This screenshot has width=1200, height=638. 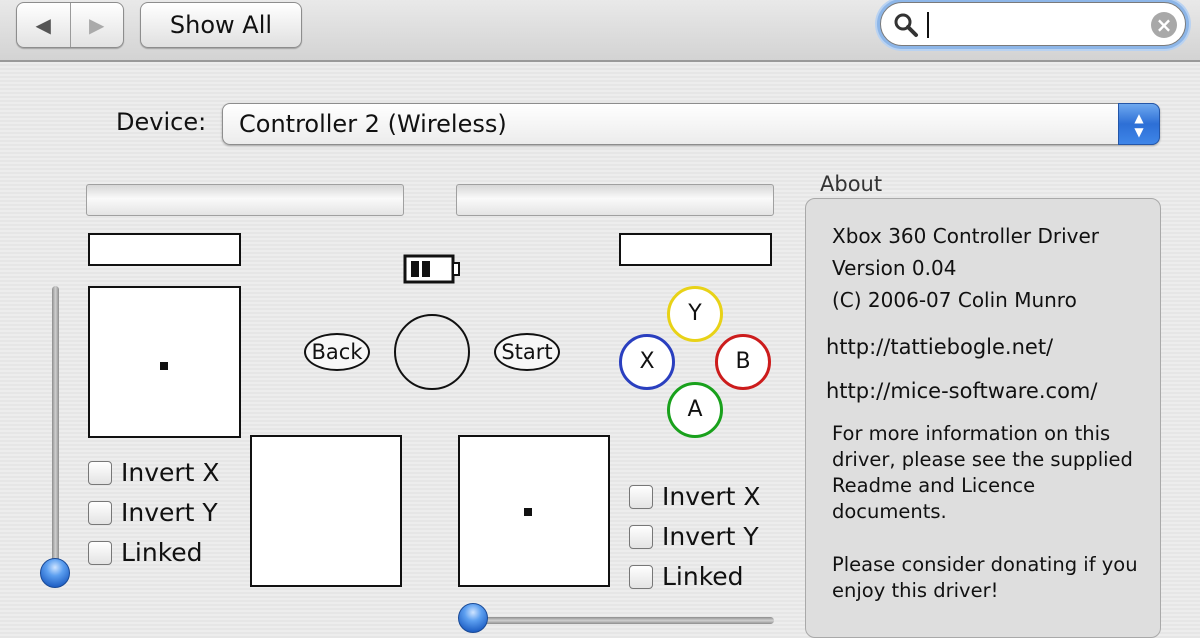 I want to click on left-stick-position-dot, so click(x=164, y=366).